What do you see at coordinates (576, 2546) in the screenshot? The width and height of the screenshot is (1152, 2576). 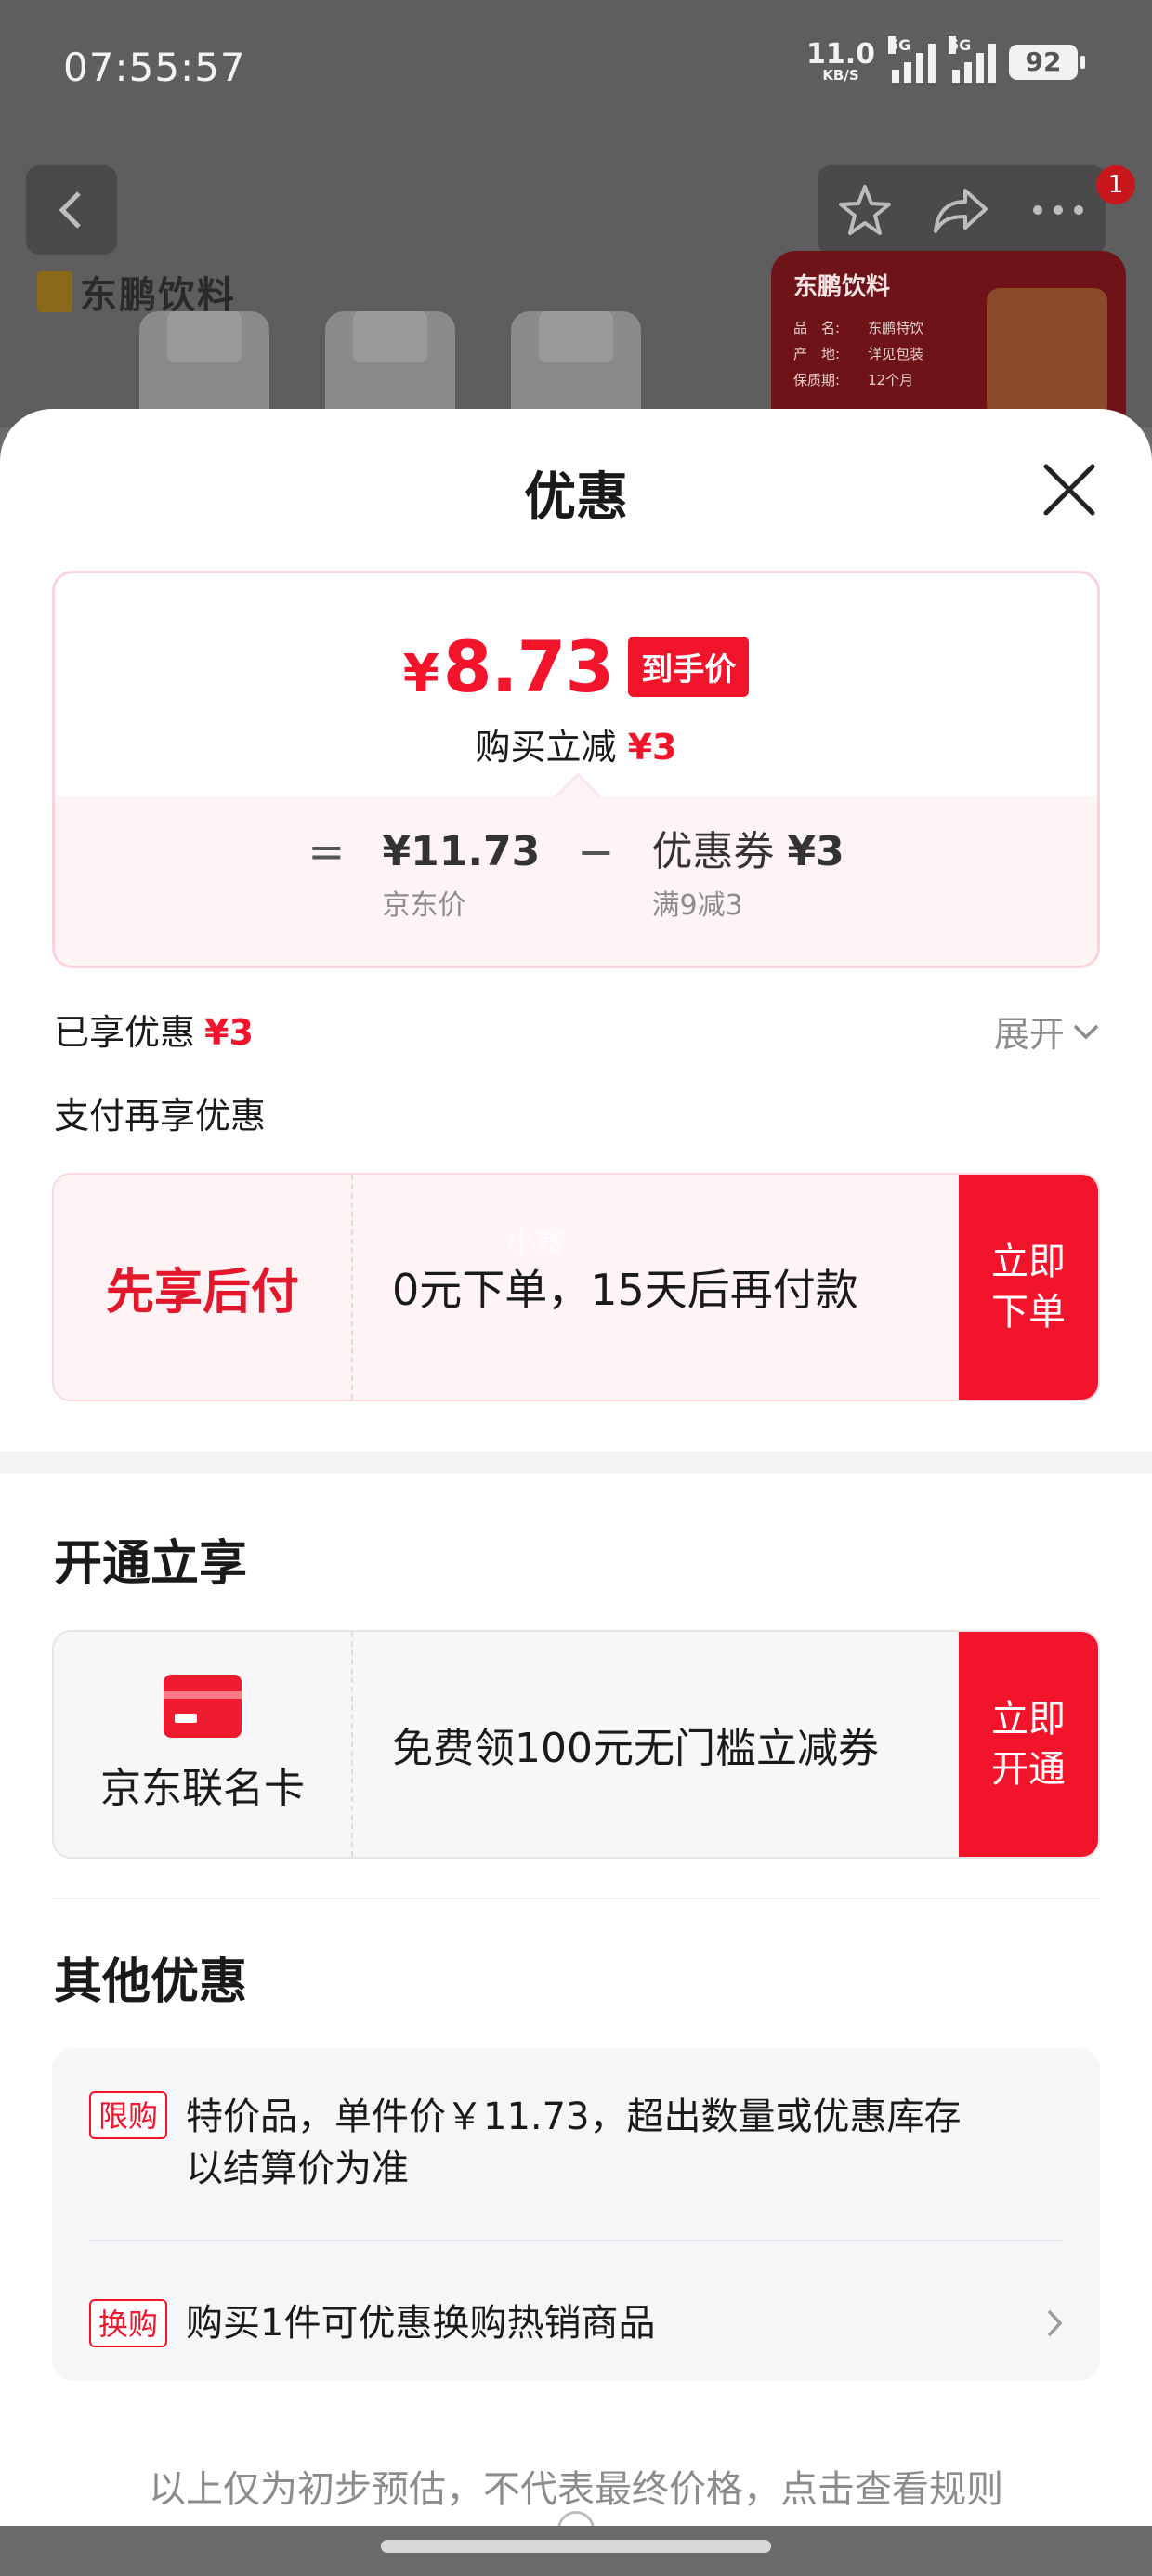 I see `home-indicator` at bounding box center [576, 2546].